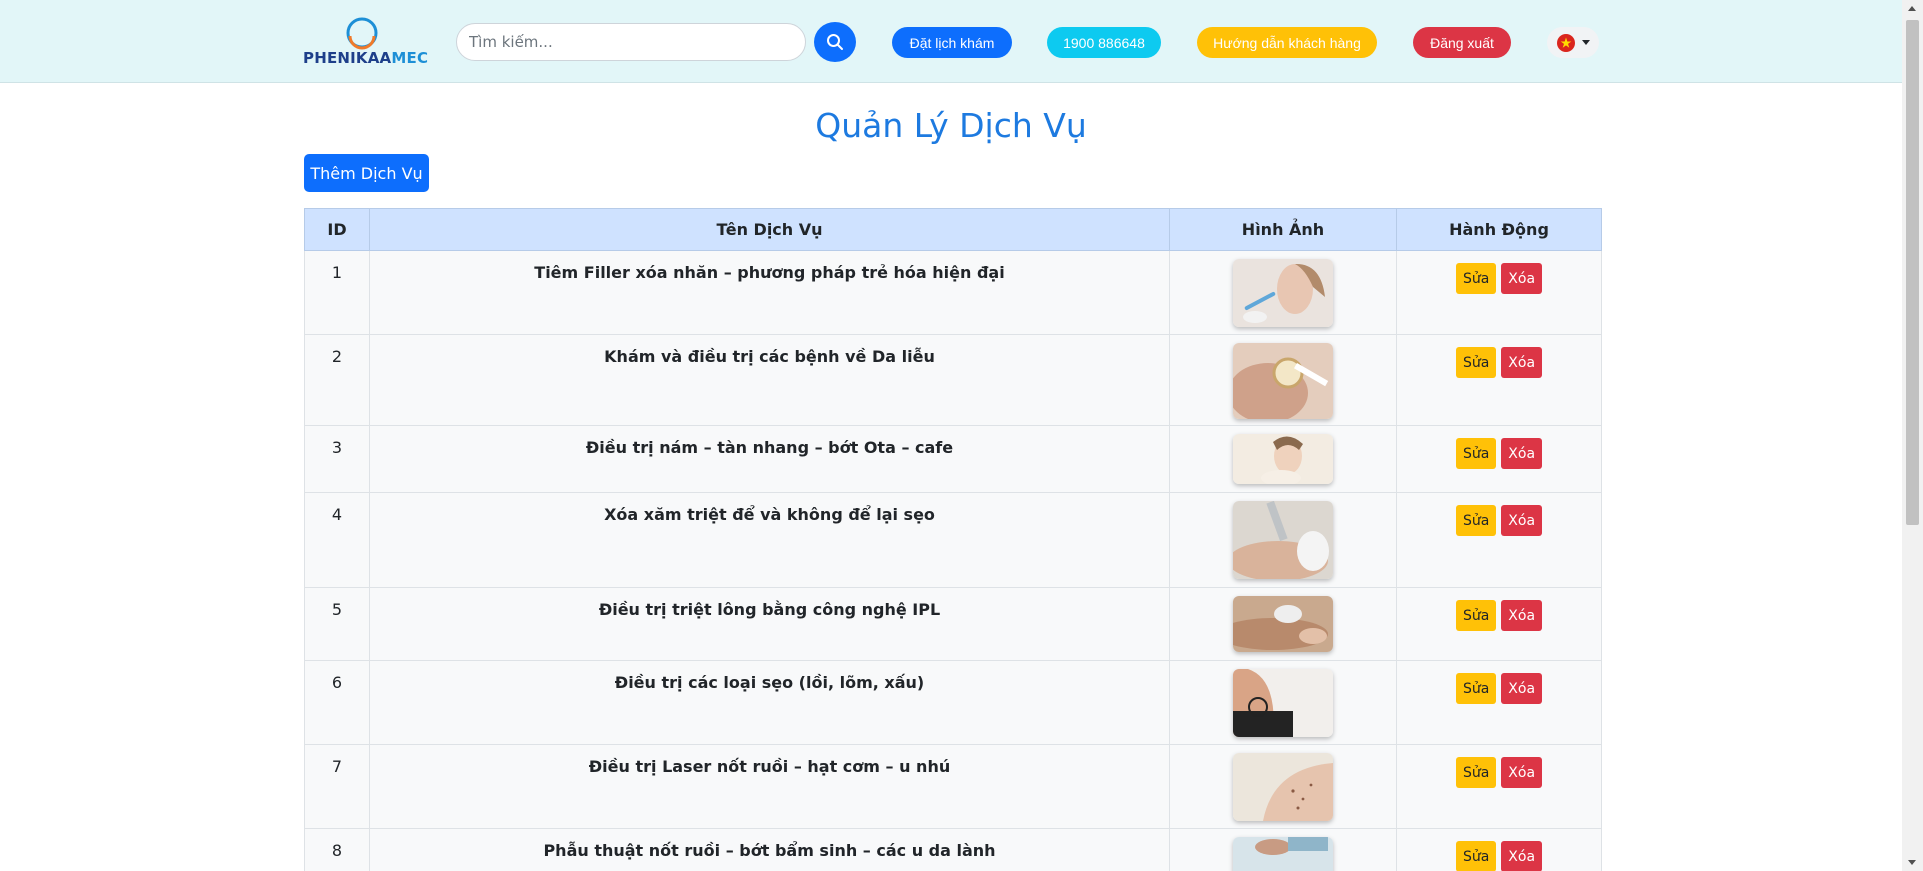 Image resolution: width=1923 pixels, height=871 pixels. I want to click on logo-ring-icon, so click(362, 33).